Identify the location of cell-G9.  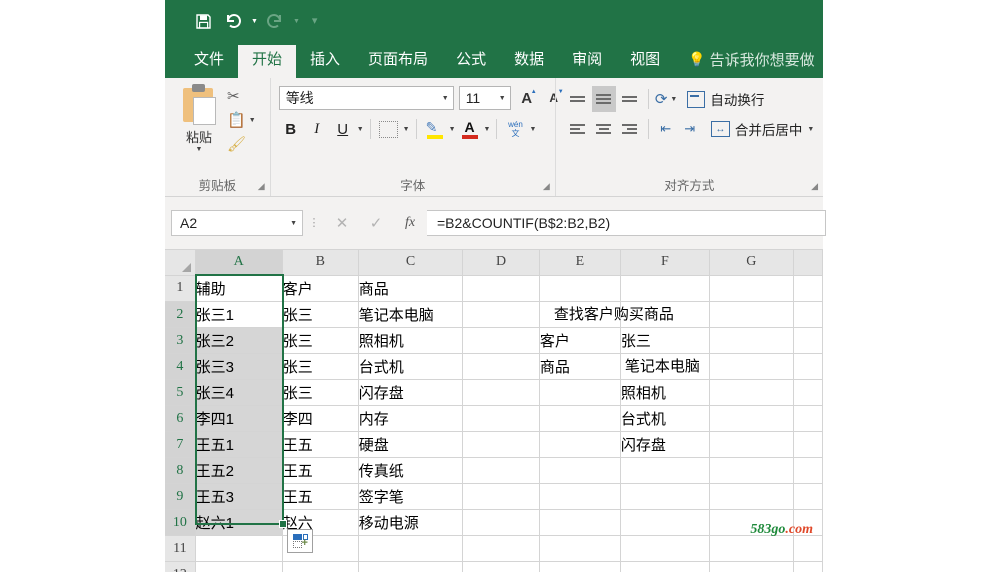
(751, 497).